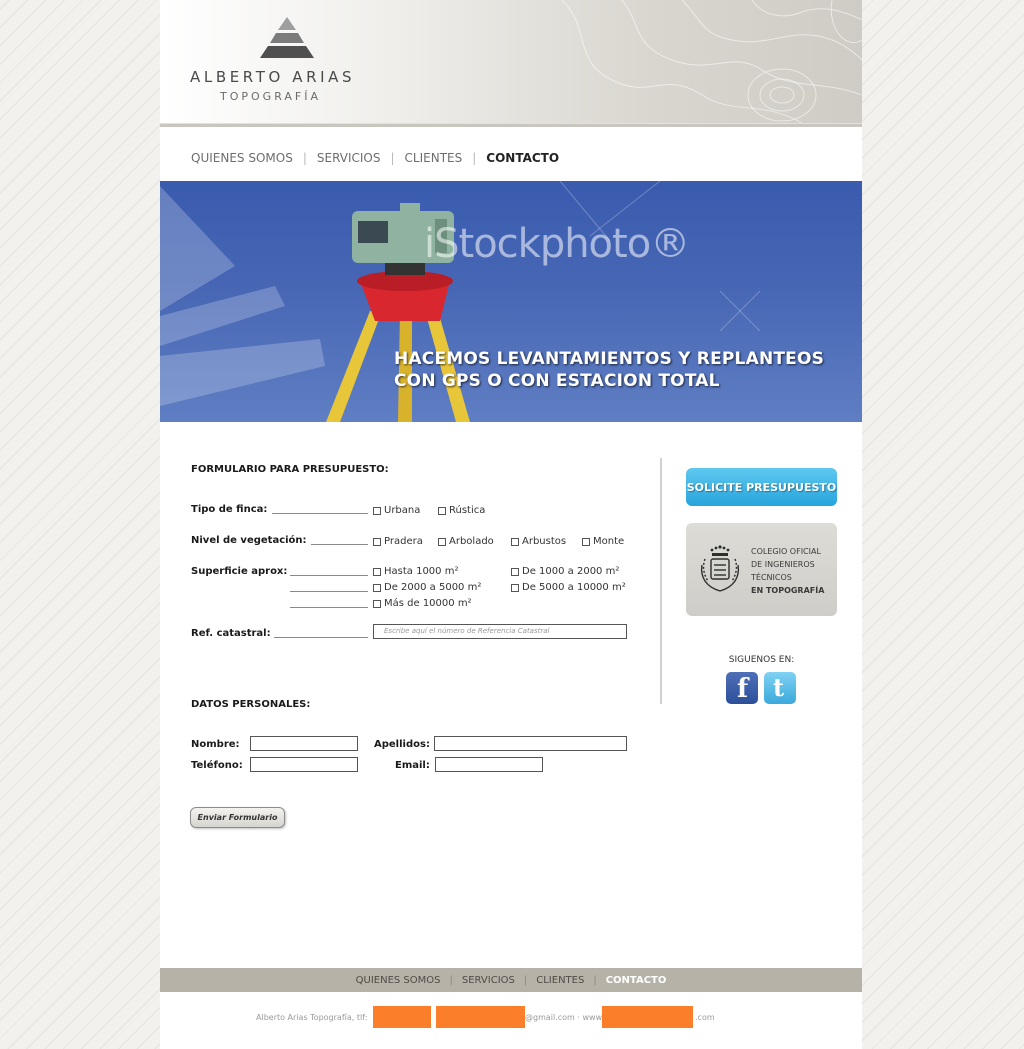  I want to click on nombre-label: Nombre:, so click(215, 744).